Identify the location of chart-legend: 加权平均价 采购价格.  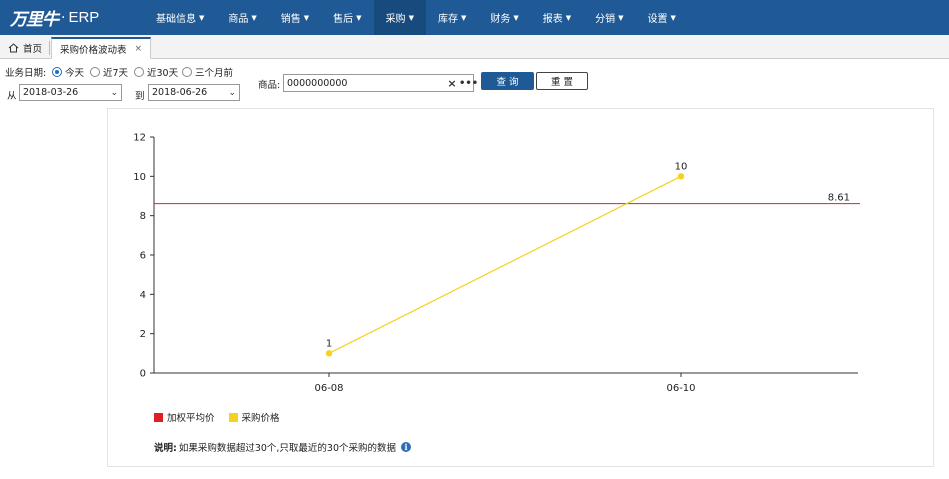
(224, 417).